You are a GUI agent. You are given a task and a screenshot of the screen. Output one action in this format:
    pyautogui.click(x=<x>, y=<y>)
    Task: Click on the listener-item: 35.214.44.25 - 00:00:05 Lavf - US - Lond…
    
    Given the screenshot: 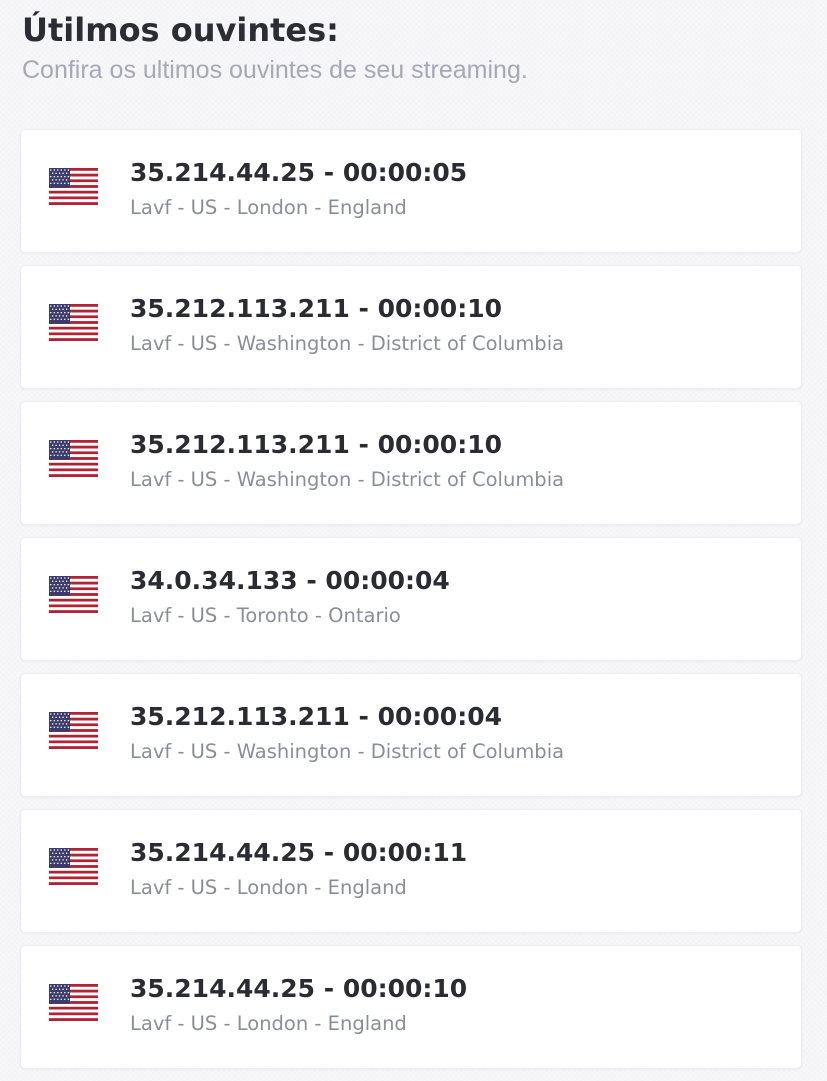 What is the action you would take?
    pyautogui.click(x=411, y=191)
    